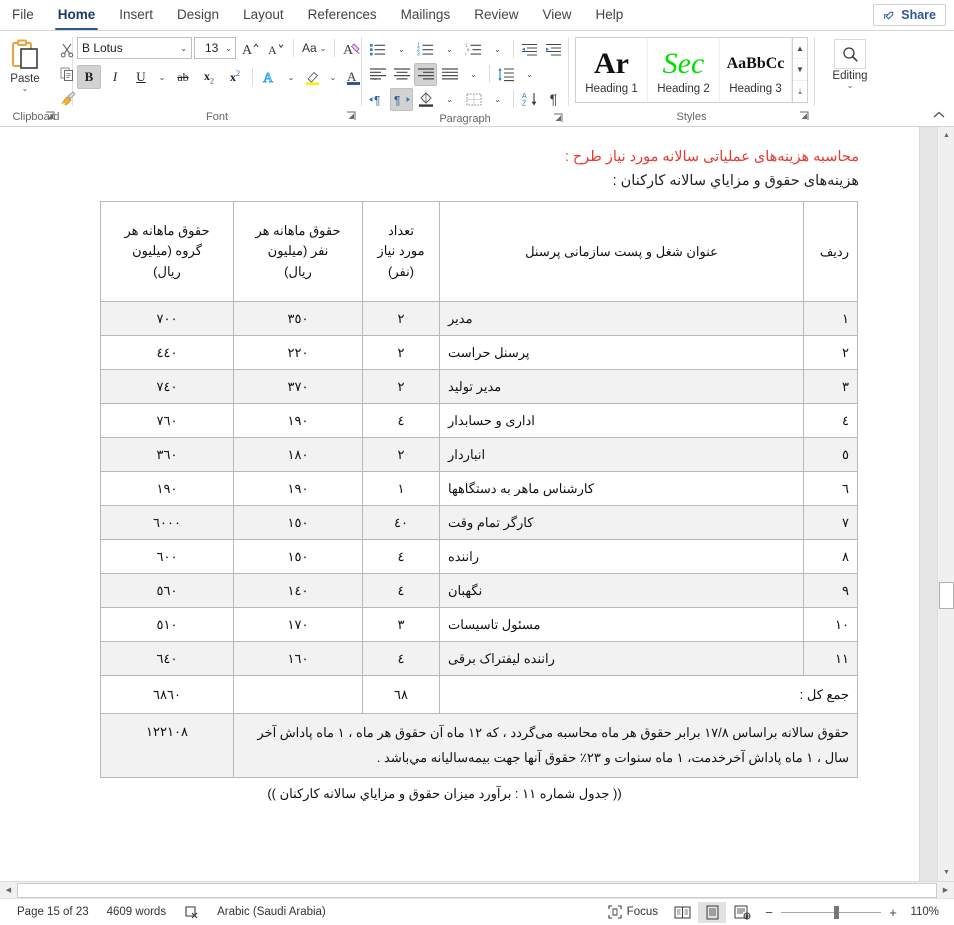 This screenshot has width=954, height=925. I want to click on tab-insert: Insert, so click(136, 15).